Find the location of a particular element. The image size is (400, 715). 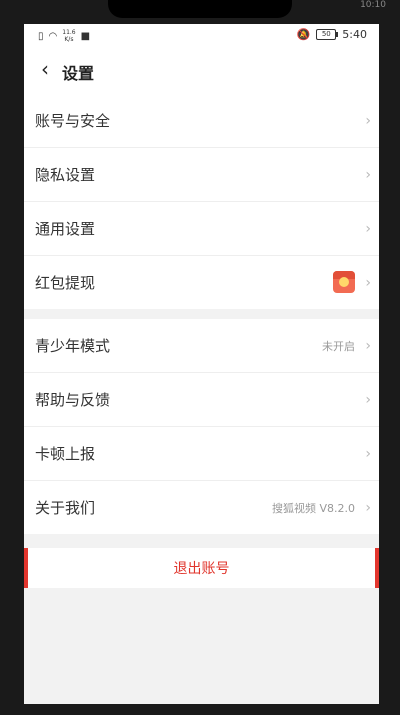

row-help-feedback: 帮助与反馈 › is located at coordinates (201, 400).